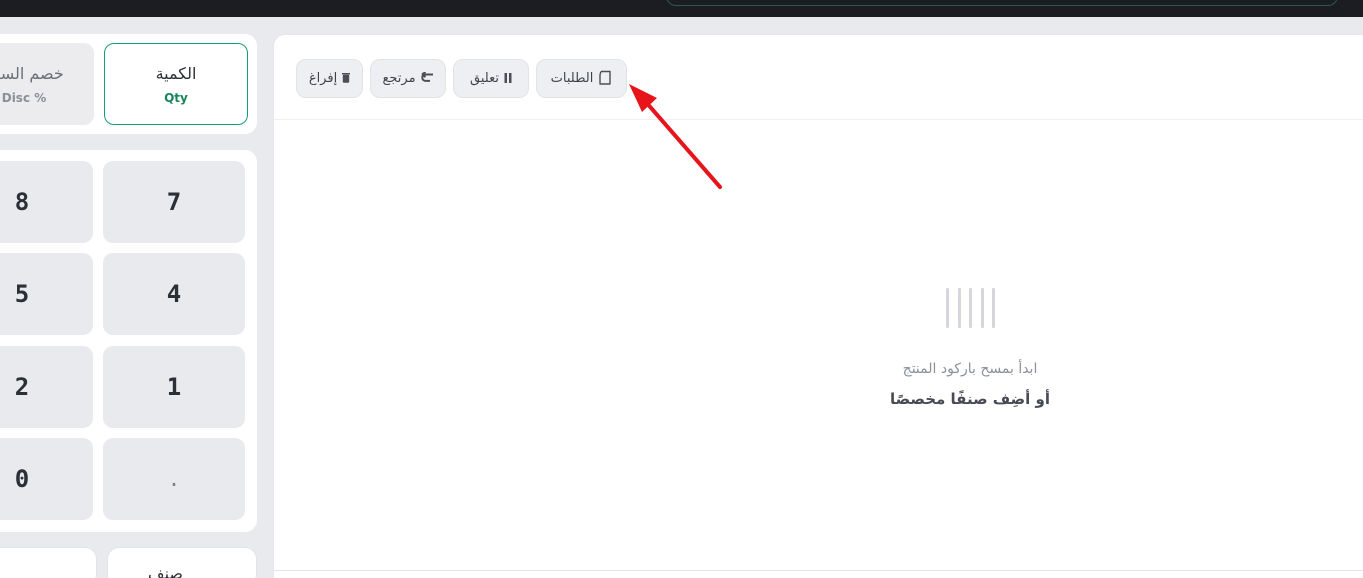 This screenshot has height=578, width=1363. I want to click on search-field, so click(1002, 3).